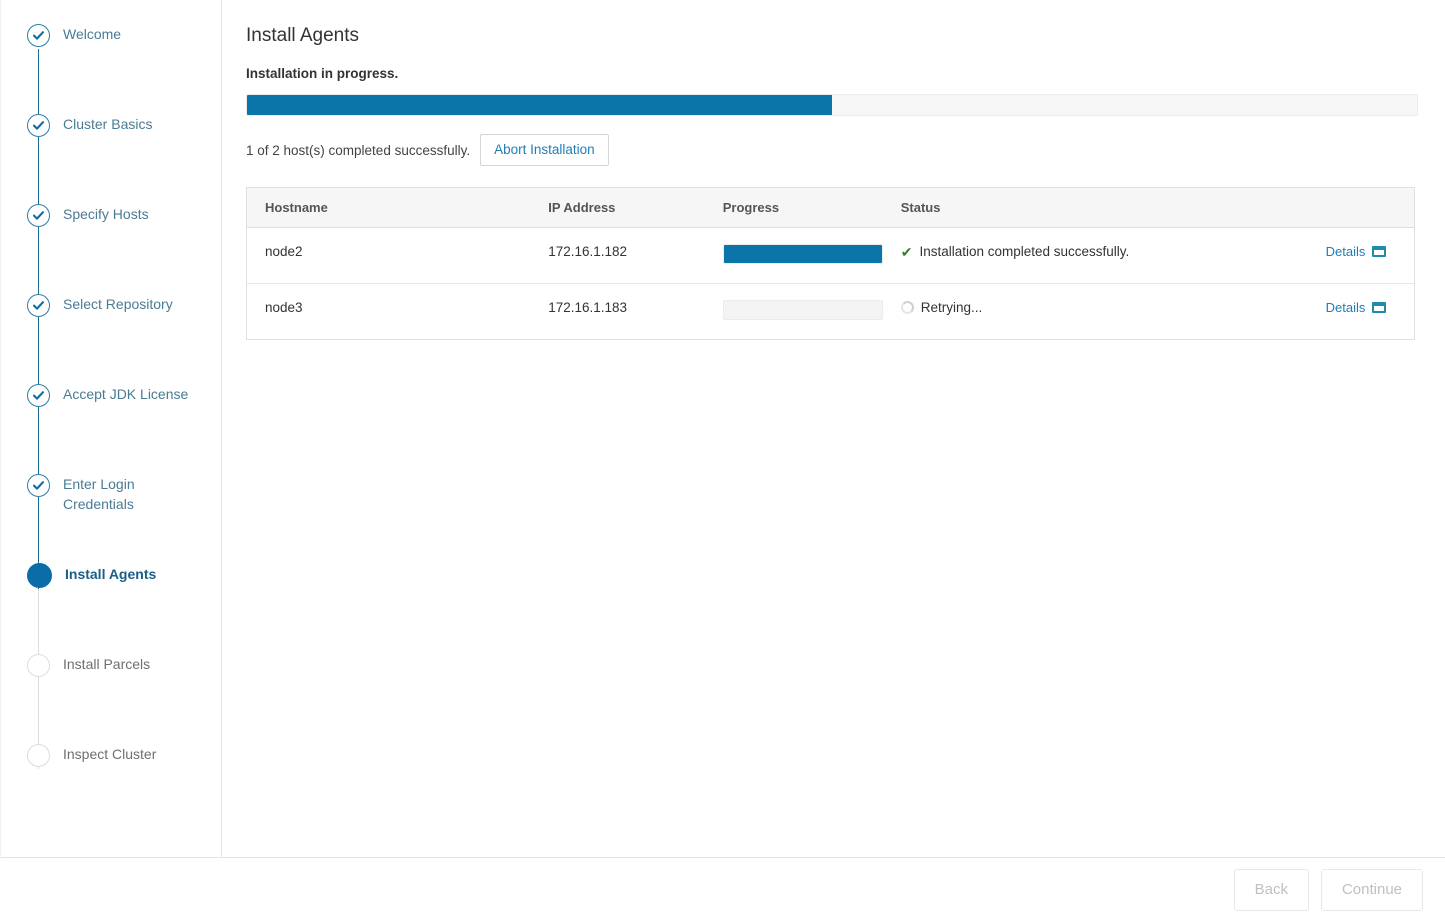  What do you see at coordinates (1371, 890) in the screenshot?
I see `continue-button: Continue` at bounding box center [1371, 890].